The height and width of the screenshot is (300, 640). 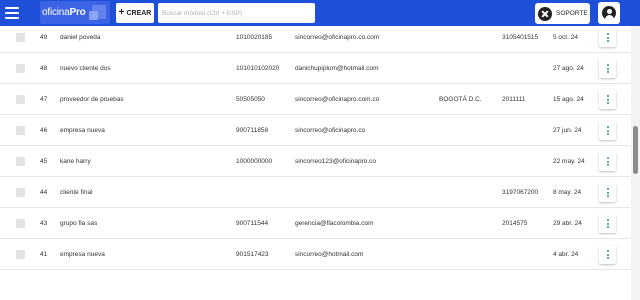 I want to click on row-phone: 2011111, so click(x=514, y=99).